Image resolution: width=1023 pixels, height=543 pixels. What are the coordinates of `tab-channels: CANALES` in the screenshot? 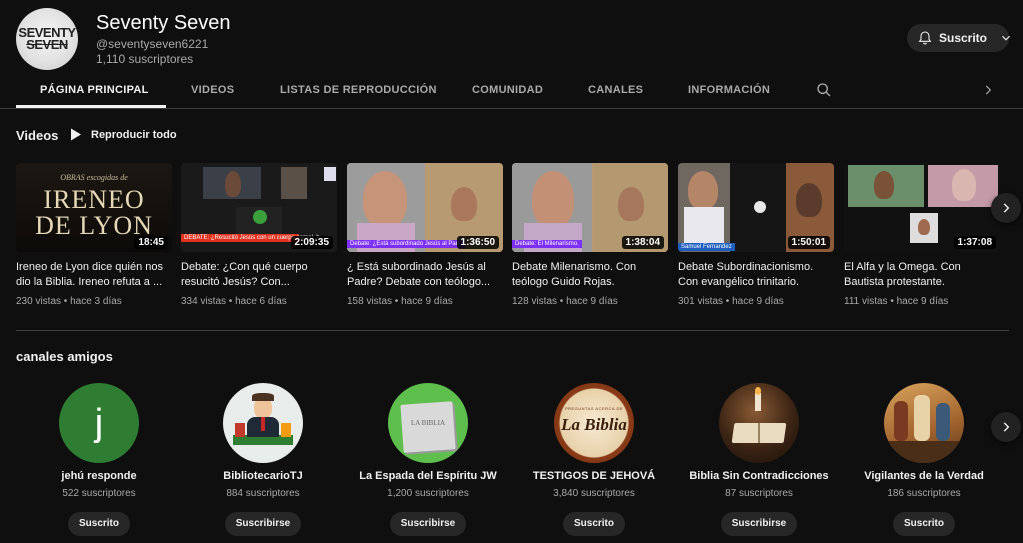 It's located at (615, 90).